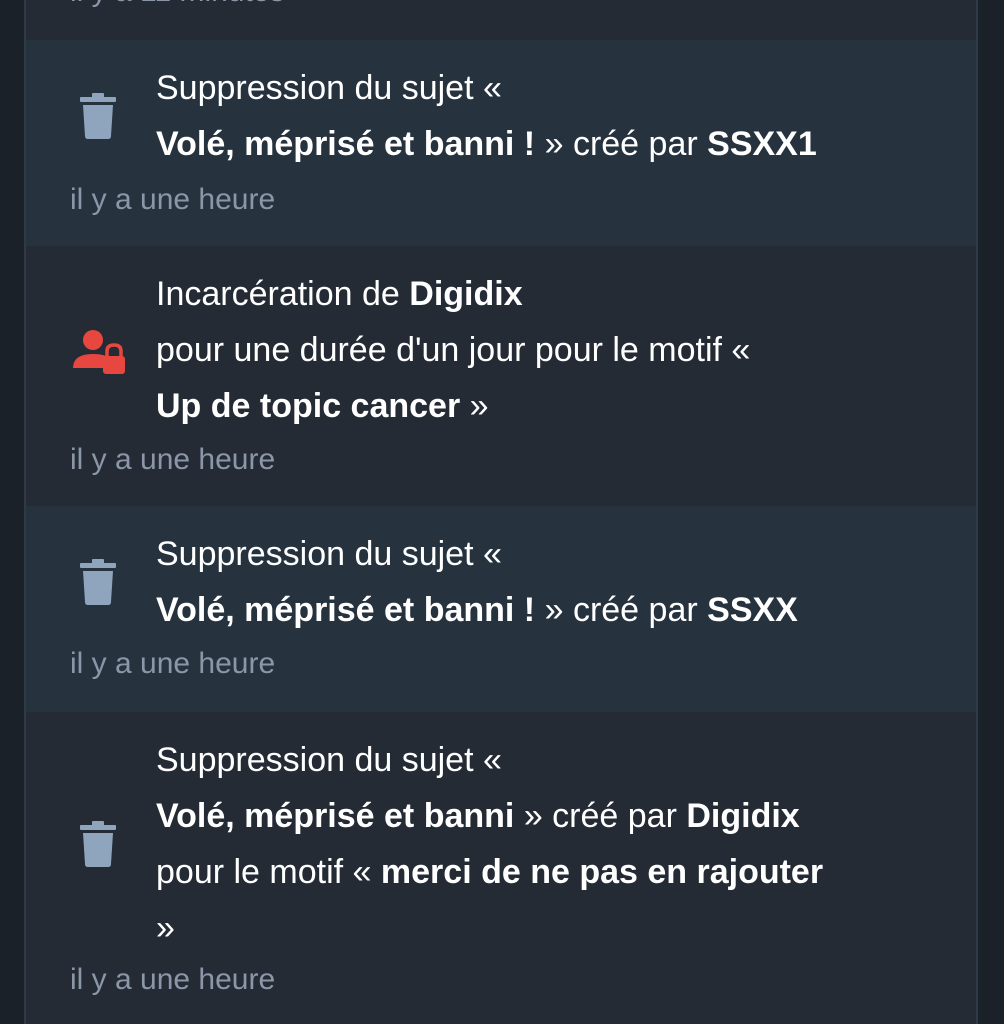  Describe the element at coordinates (308, 406) in the screenshot. I see `reason-text: Up de topic cancer` at that location.